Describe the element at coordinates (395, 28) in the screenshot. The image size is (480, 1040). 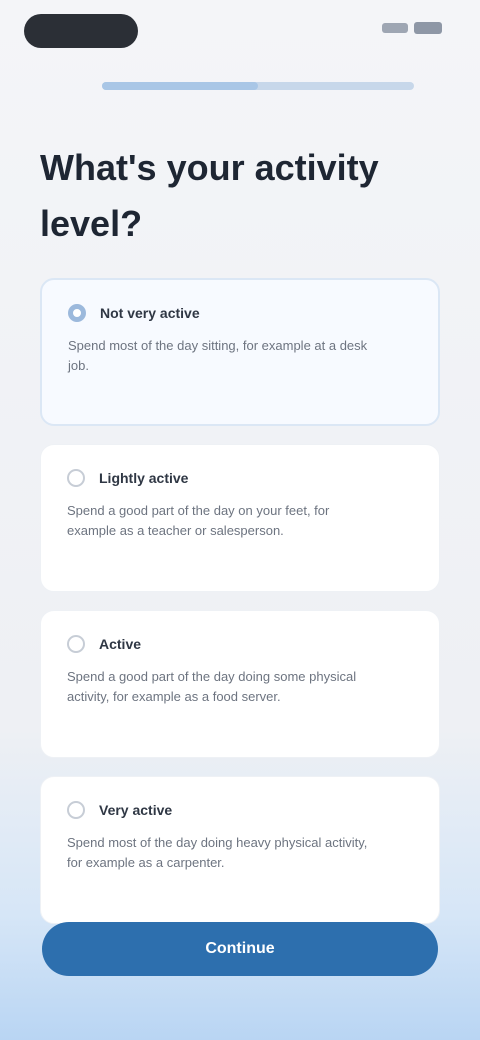
I see `signal-icon` at that location.